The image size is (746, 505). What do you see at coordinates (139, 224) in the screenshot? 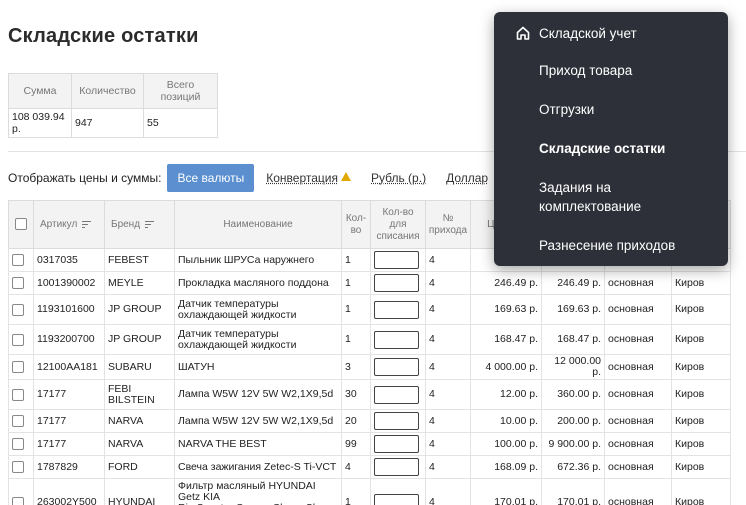
I see `header-brand: Бренд` at bounding box center [139, 224].